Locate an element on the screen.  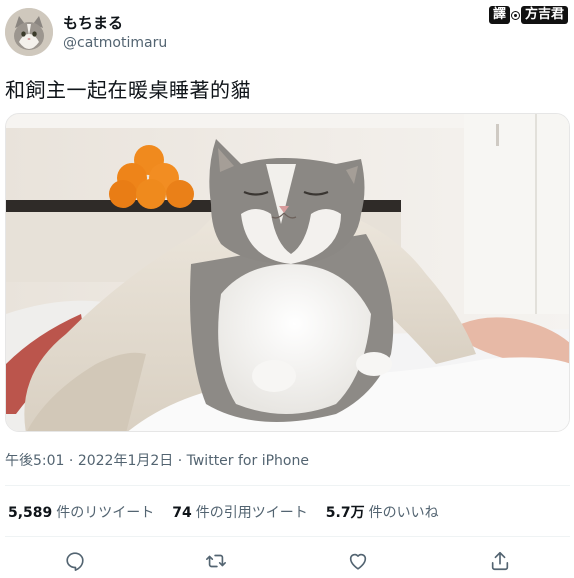
reply-icon is located at coordinates (75, 561).